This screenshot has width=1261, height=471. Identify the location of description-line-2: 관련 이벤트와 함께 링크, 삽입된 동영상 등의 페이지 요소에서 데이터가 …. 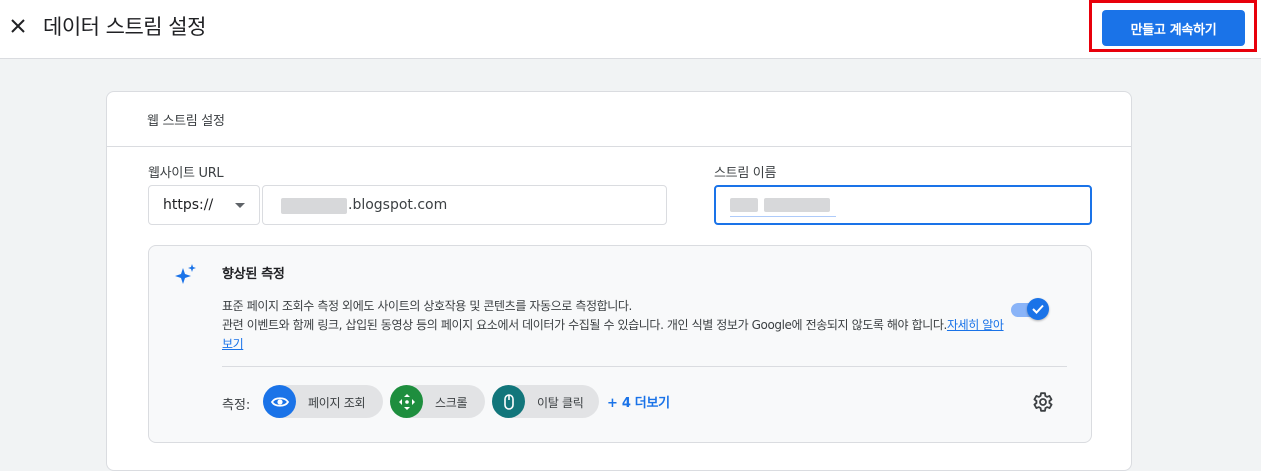
(584, 325).